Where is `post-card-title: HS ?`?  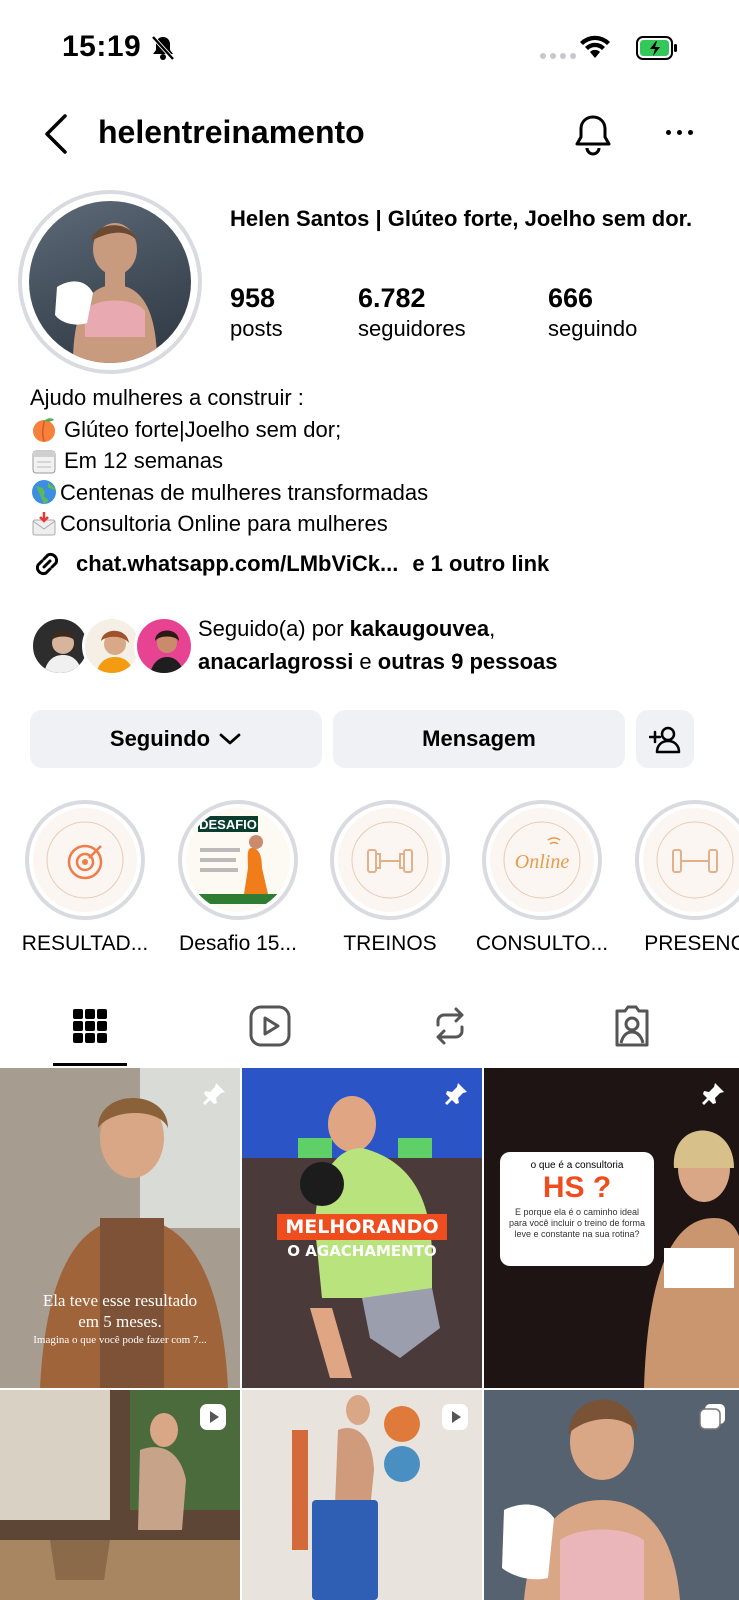
post-card-title: HS ? is located at coordinates (577, 1187).